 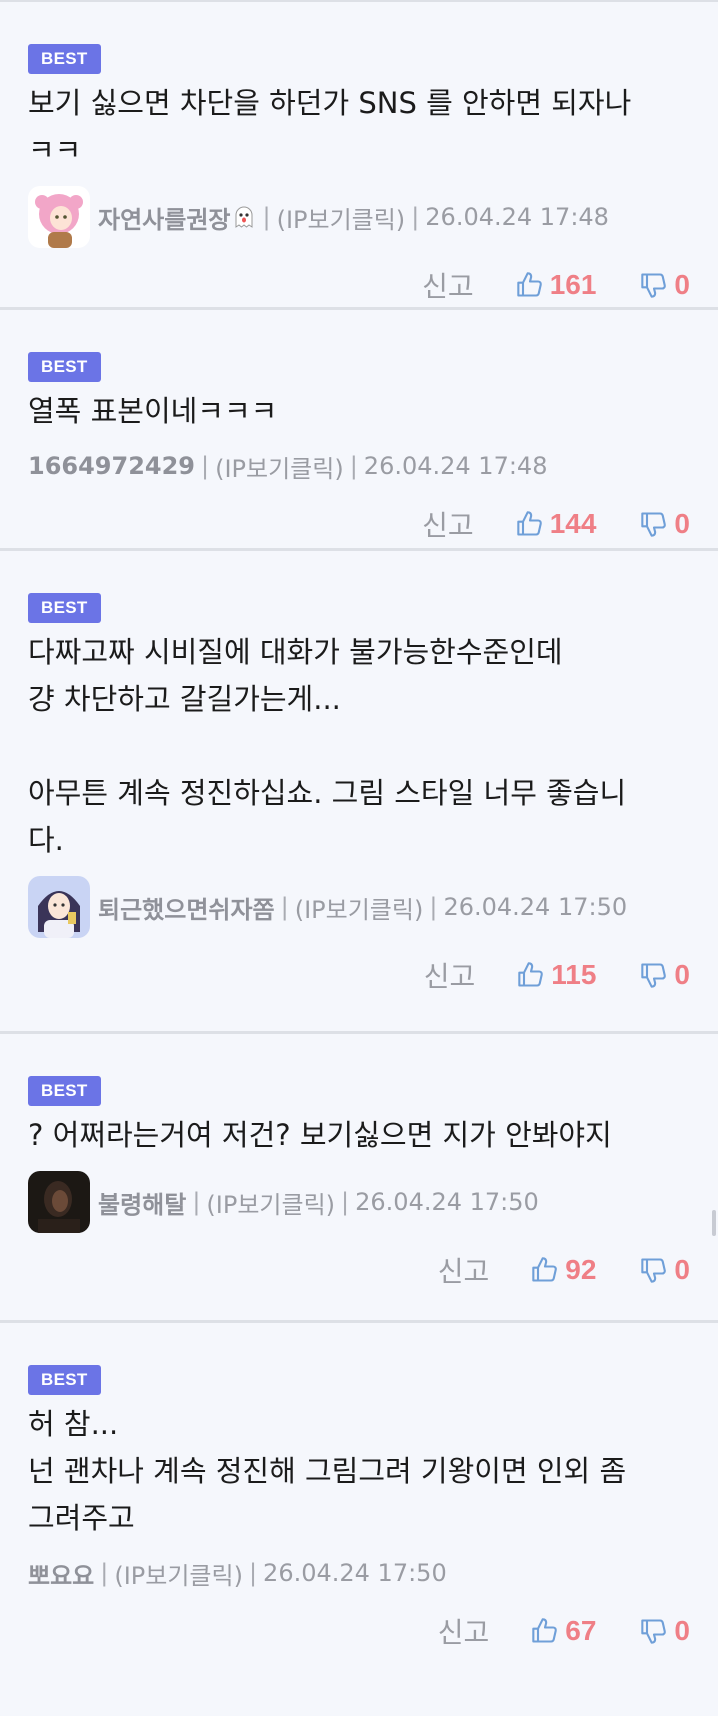 What do you see at coordinates (164, 217) in the screenshot?
I see `nickname: 자연사를권장` at bounding box center [164, 217].